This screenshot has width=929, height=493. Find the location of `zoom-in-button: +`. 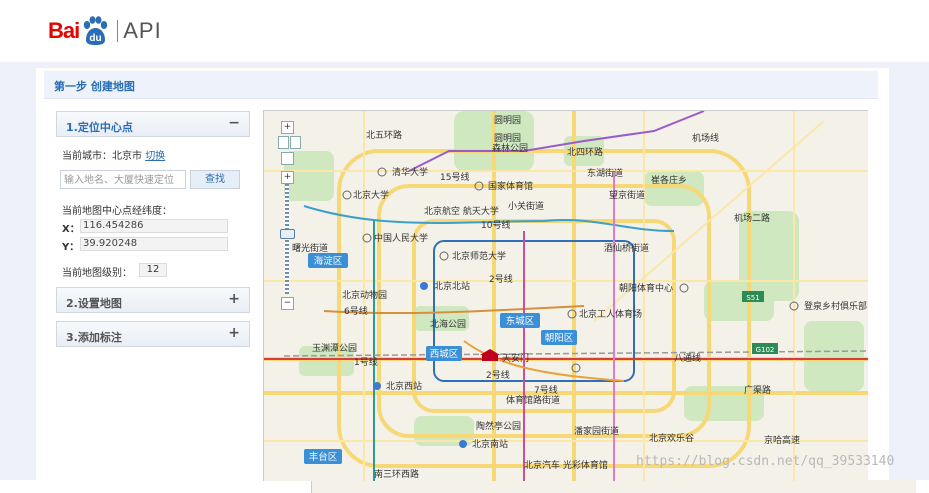

zoom-in-button: + is located at coordinates (287, 177).